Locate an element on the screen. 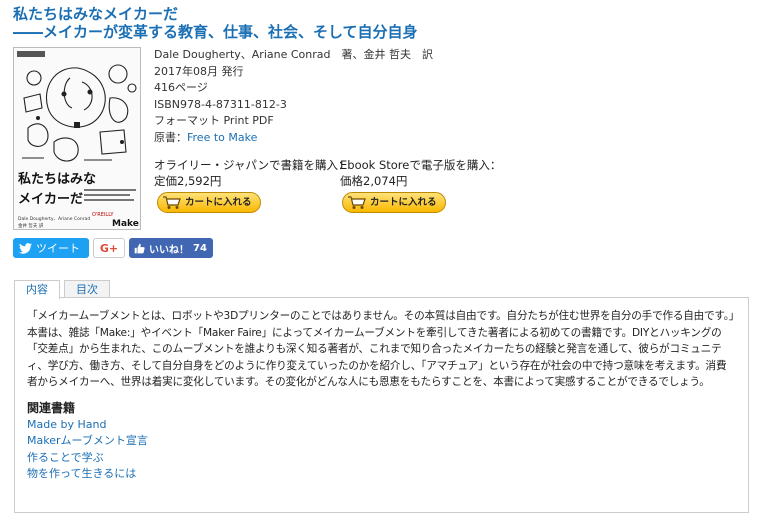 This screenshot has height=520, width=760. like-label: いいね！ is located at coordinates (169, 250).